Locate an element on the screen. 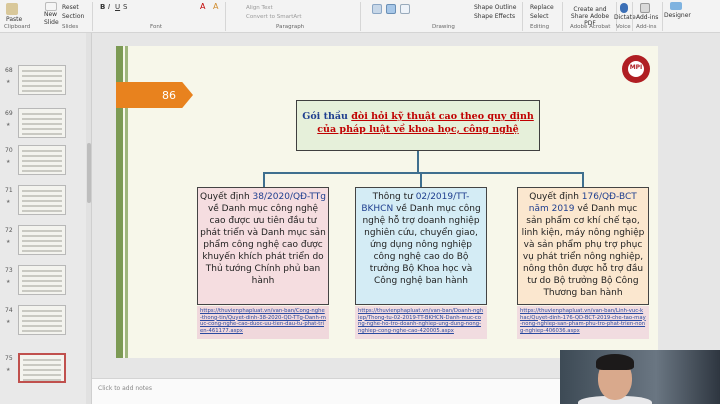 The height and width of the screenshot is (404, 720). webcam-overlay is located at coordinates (640, 377).